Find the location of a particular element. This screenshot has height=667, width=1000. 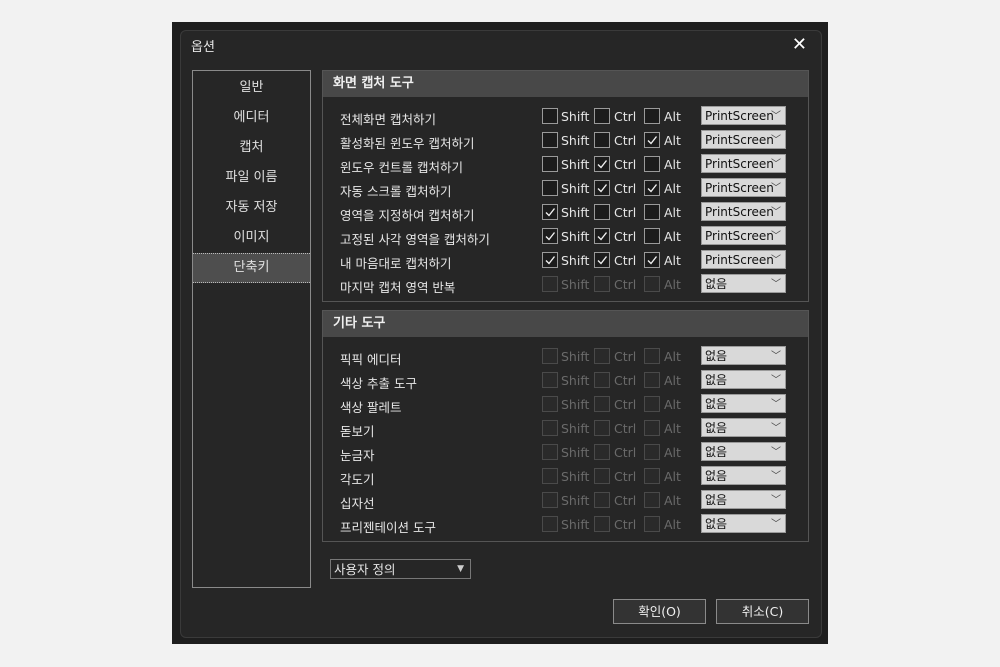

cancel-button: 취소(C) is located at coordinates (762, 611).